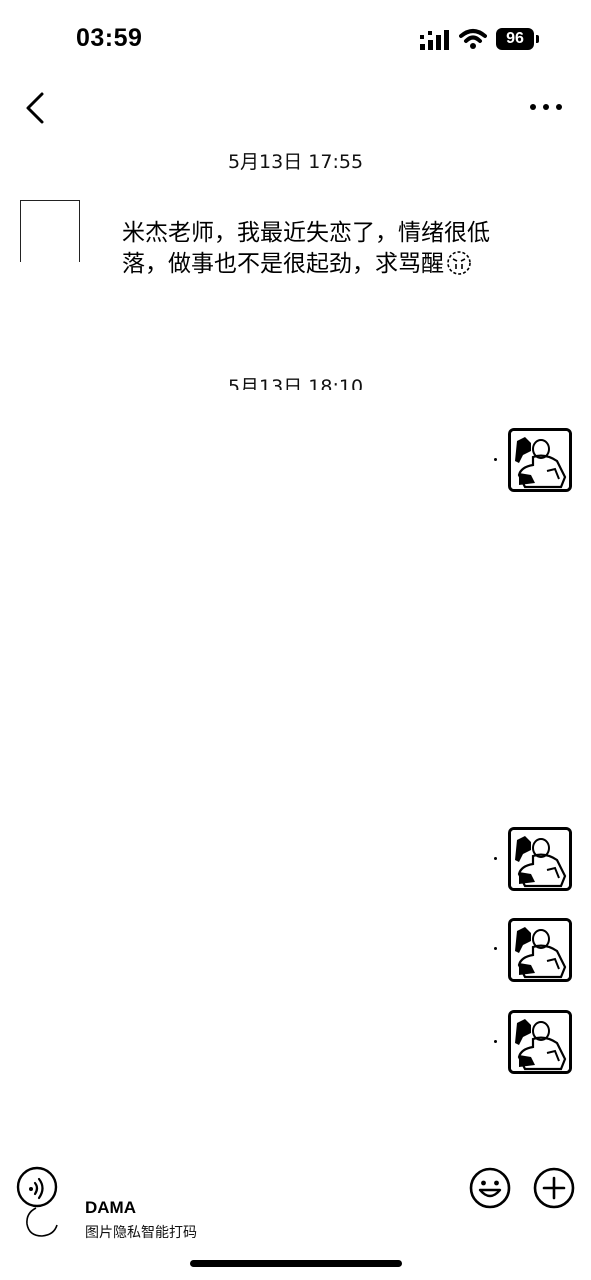  I want to click on avatar, so click(50, 231).